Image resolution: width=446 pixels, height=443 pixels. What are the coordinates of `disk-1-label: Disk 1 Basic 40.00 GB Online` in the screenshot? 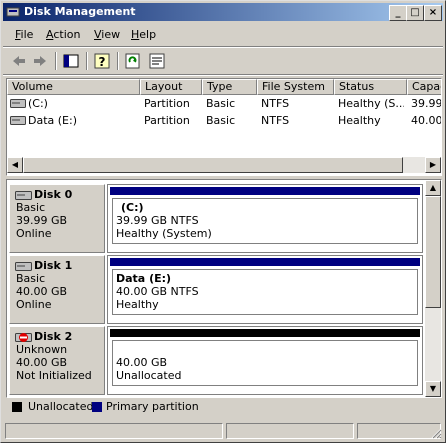 It's located at (57, 289).